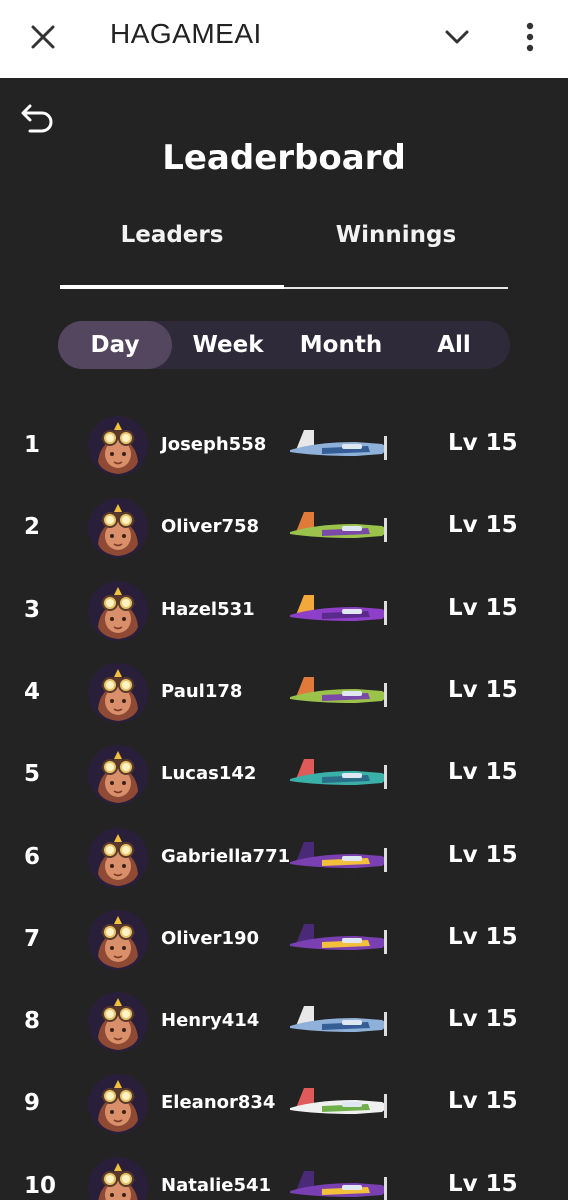  Describe the element at coordinates (210, 527) in the screenshot. I see `player-name: Oliver758` at that location.